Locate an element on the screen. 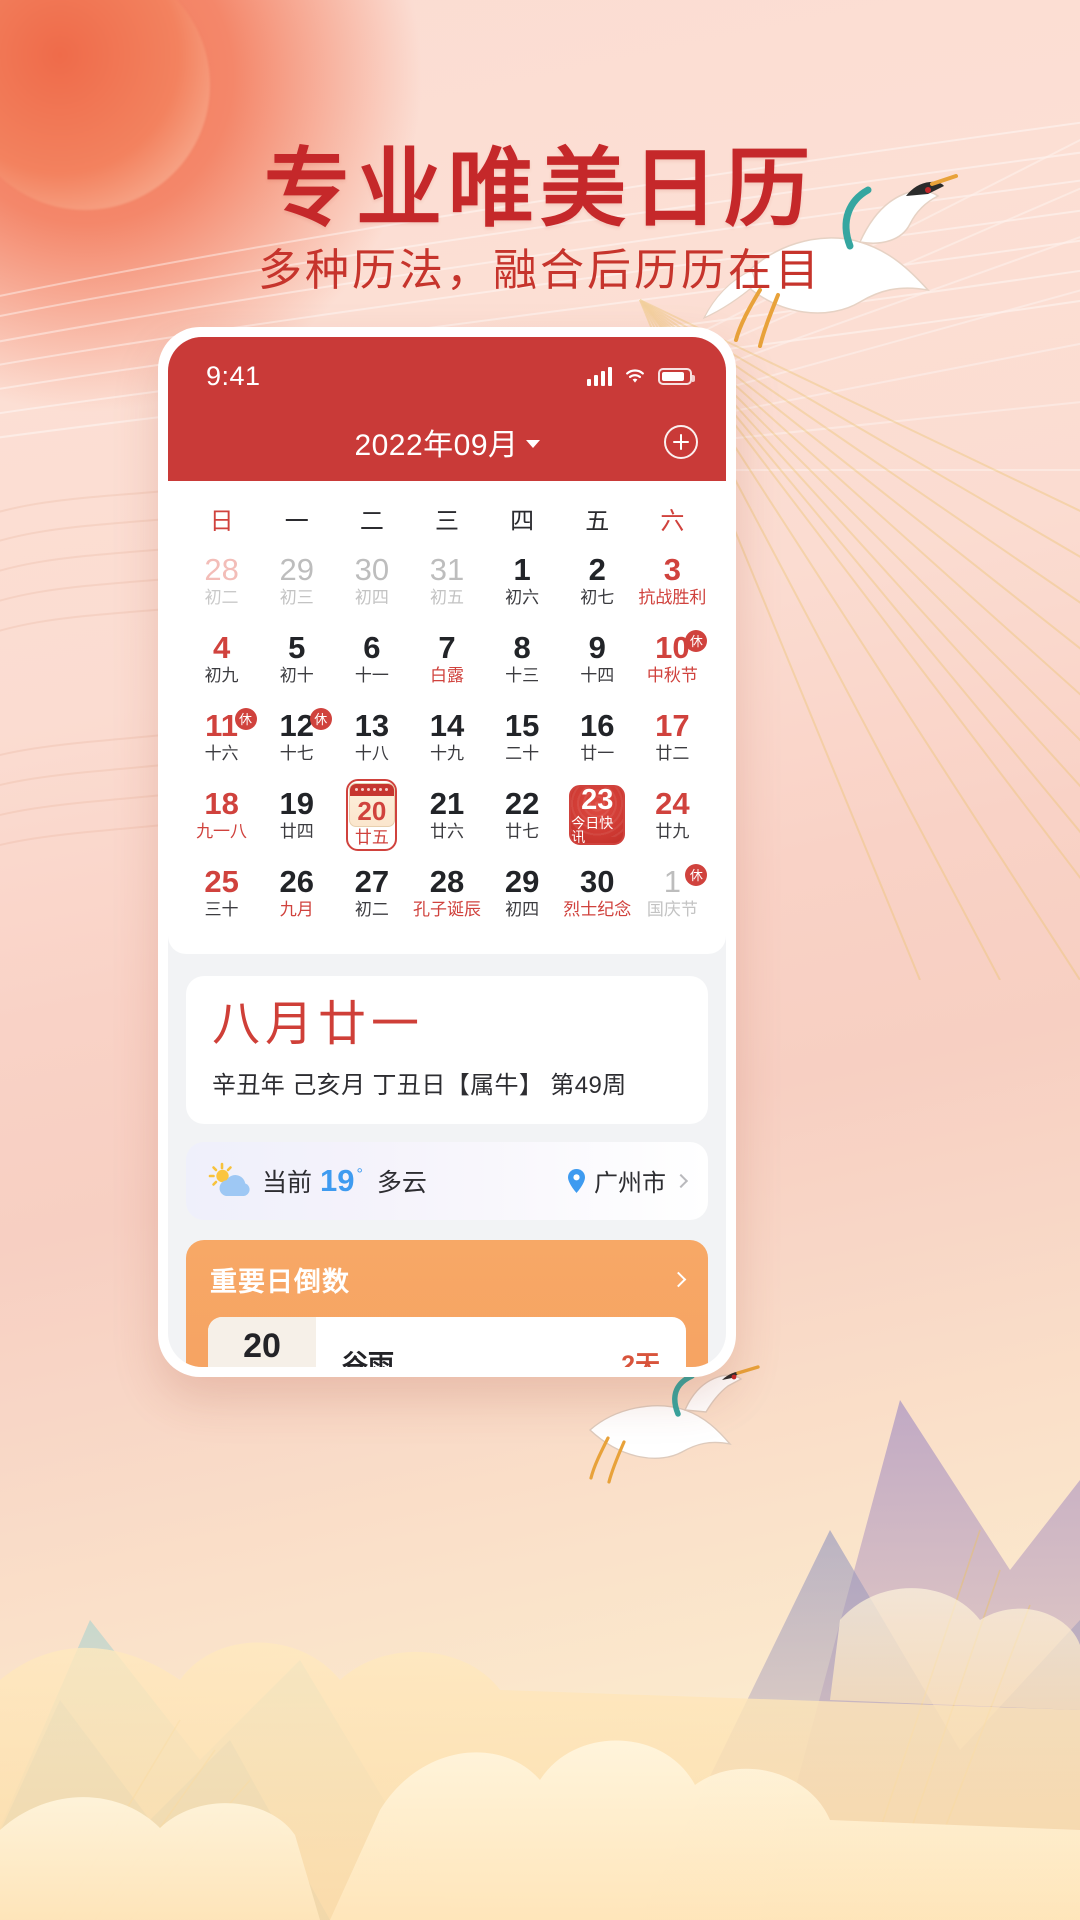 Image resolution: width=1080 pixels, height=1920 pixels. calendar-day-cell: 9 十四 is located at coordinates (597, 659).